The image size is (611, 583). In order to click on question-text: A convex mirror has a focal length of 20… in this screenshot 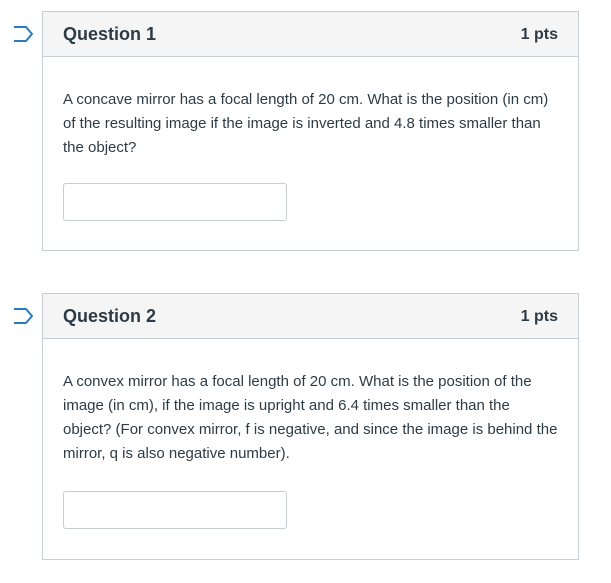, I will do `click(310, 417)`.